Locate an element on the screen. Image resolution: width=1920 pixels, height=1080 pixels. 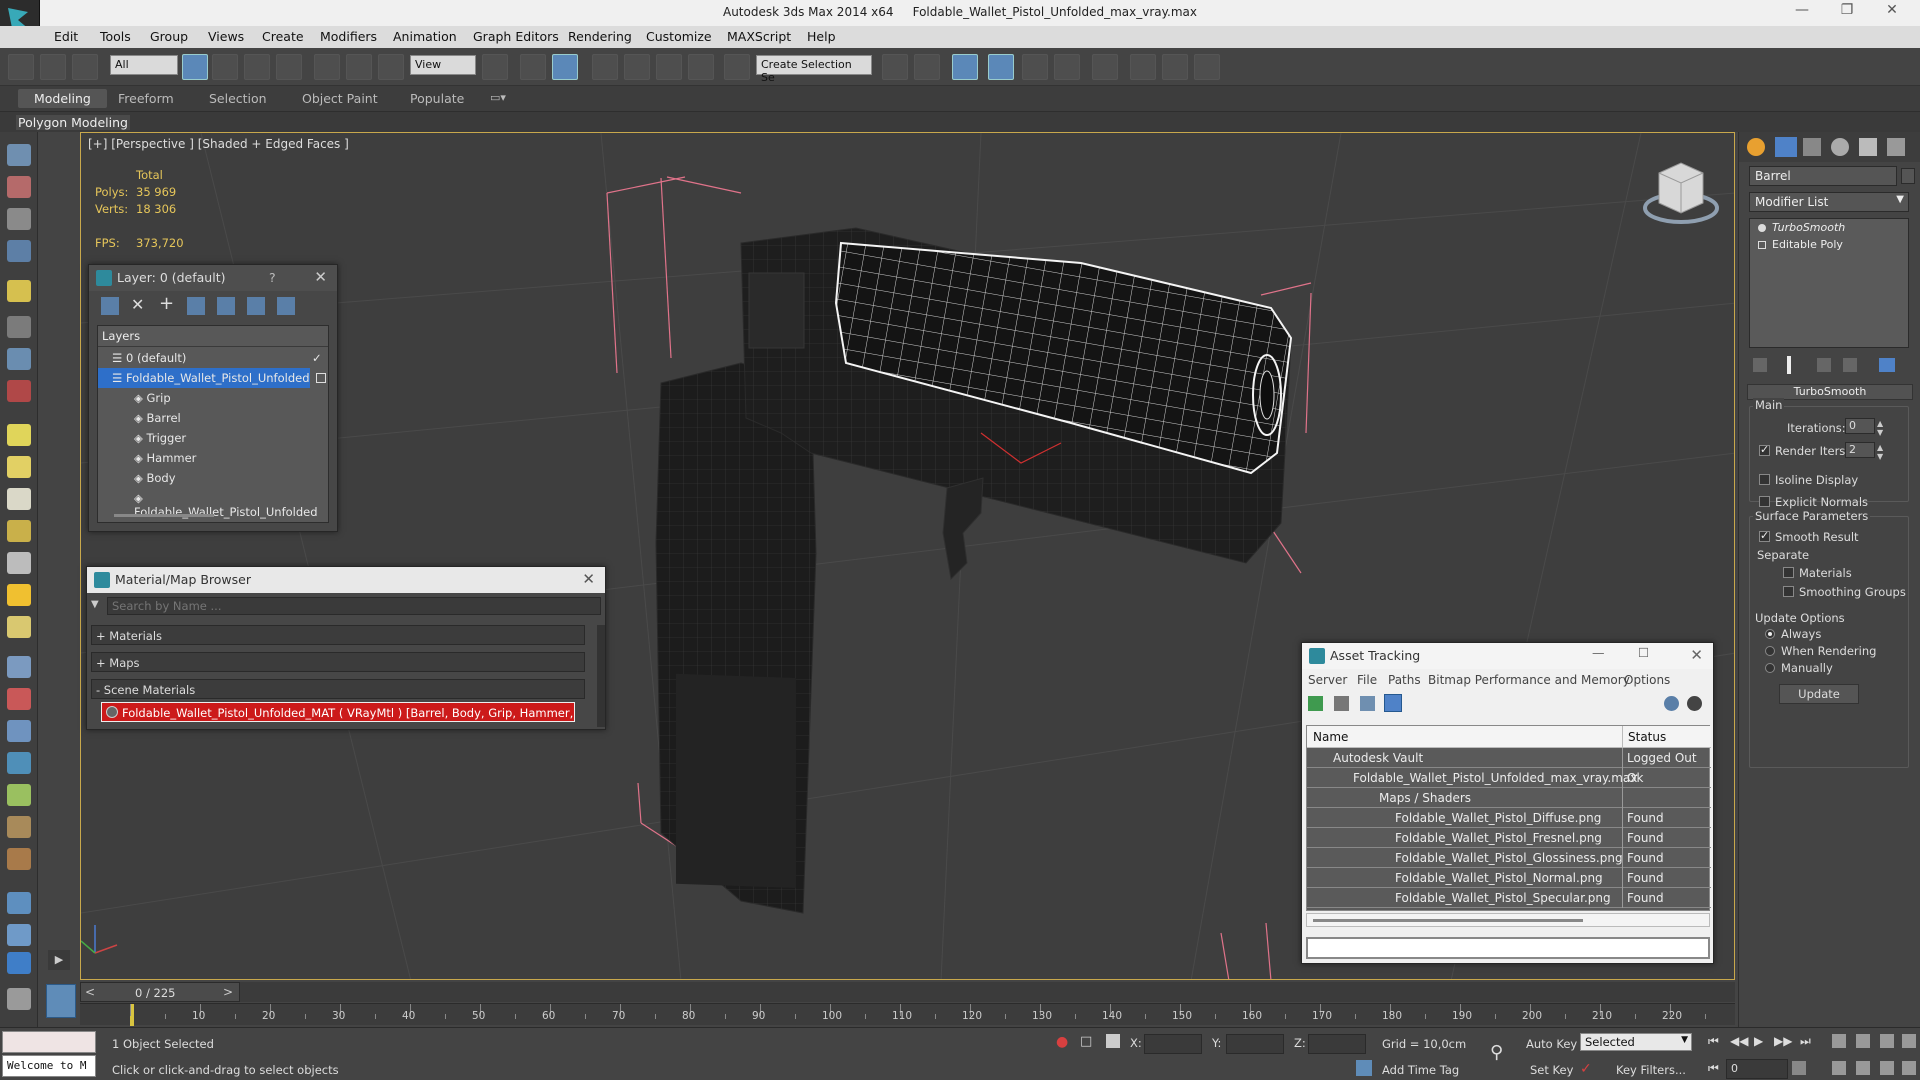
named-selection-dropdown: Create Selection Se is located at coordinates (814, 69).